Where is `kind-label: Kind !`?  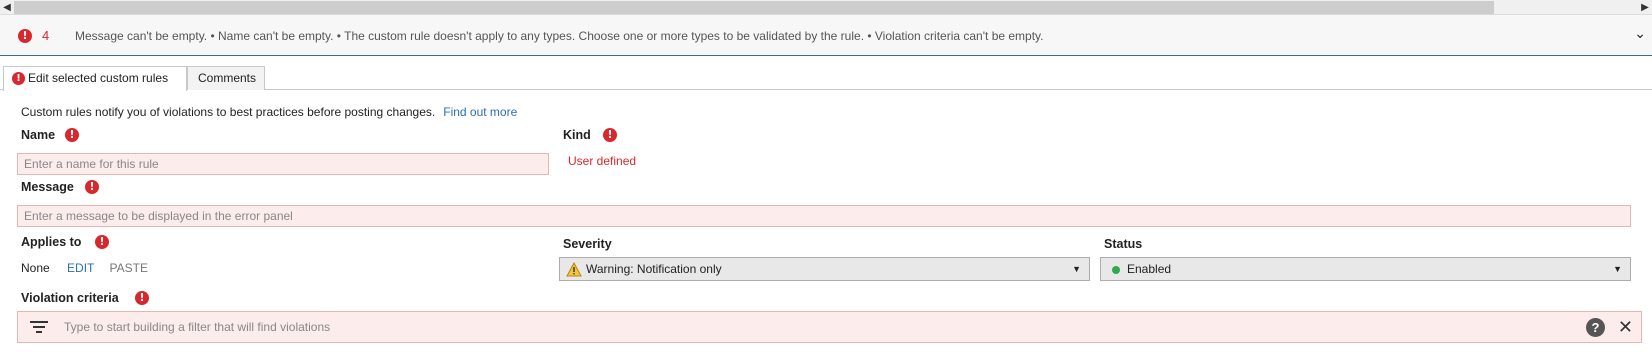
kind-label: Kind ! is located at coordinates (590, 135).